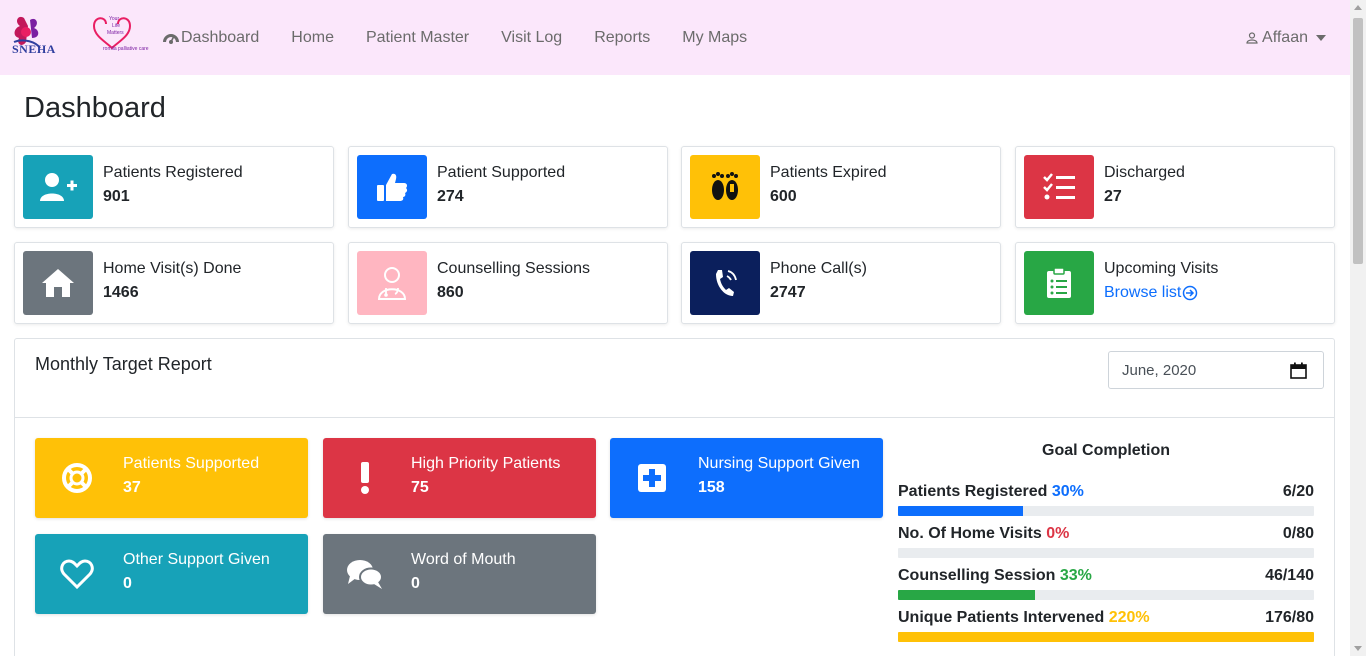  What do you see at coordinates (95, 108) in the screenshot?
I see `page-title: Dashboard` at bounding box center [95, 108].